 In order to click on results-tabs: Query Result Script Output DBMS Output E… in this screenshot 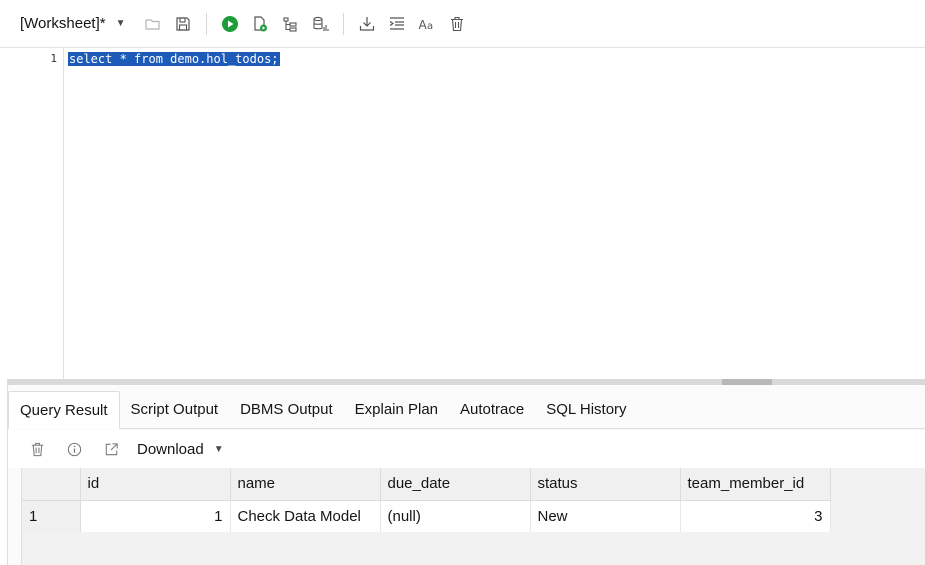, I will do `click(466, 410)`.